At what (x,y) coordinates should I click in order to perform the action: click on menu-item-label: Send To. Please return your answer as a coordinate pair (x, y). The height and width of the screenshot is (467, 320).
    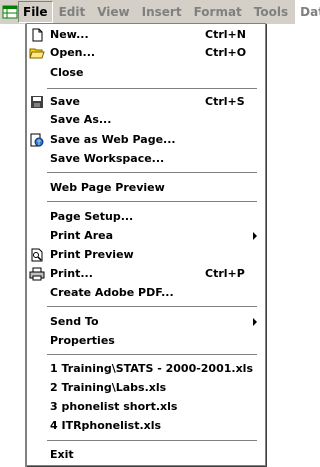
    Looking at the image, I should click on (74, 321).